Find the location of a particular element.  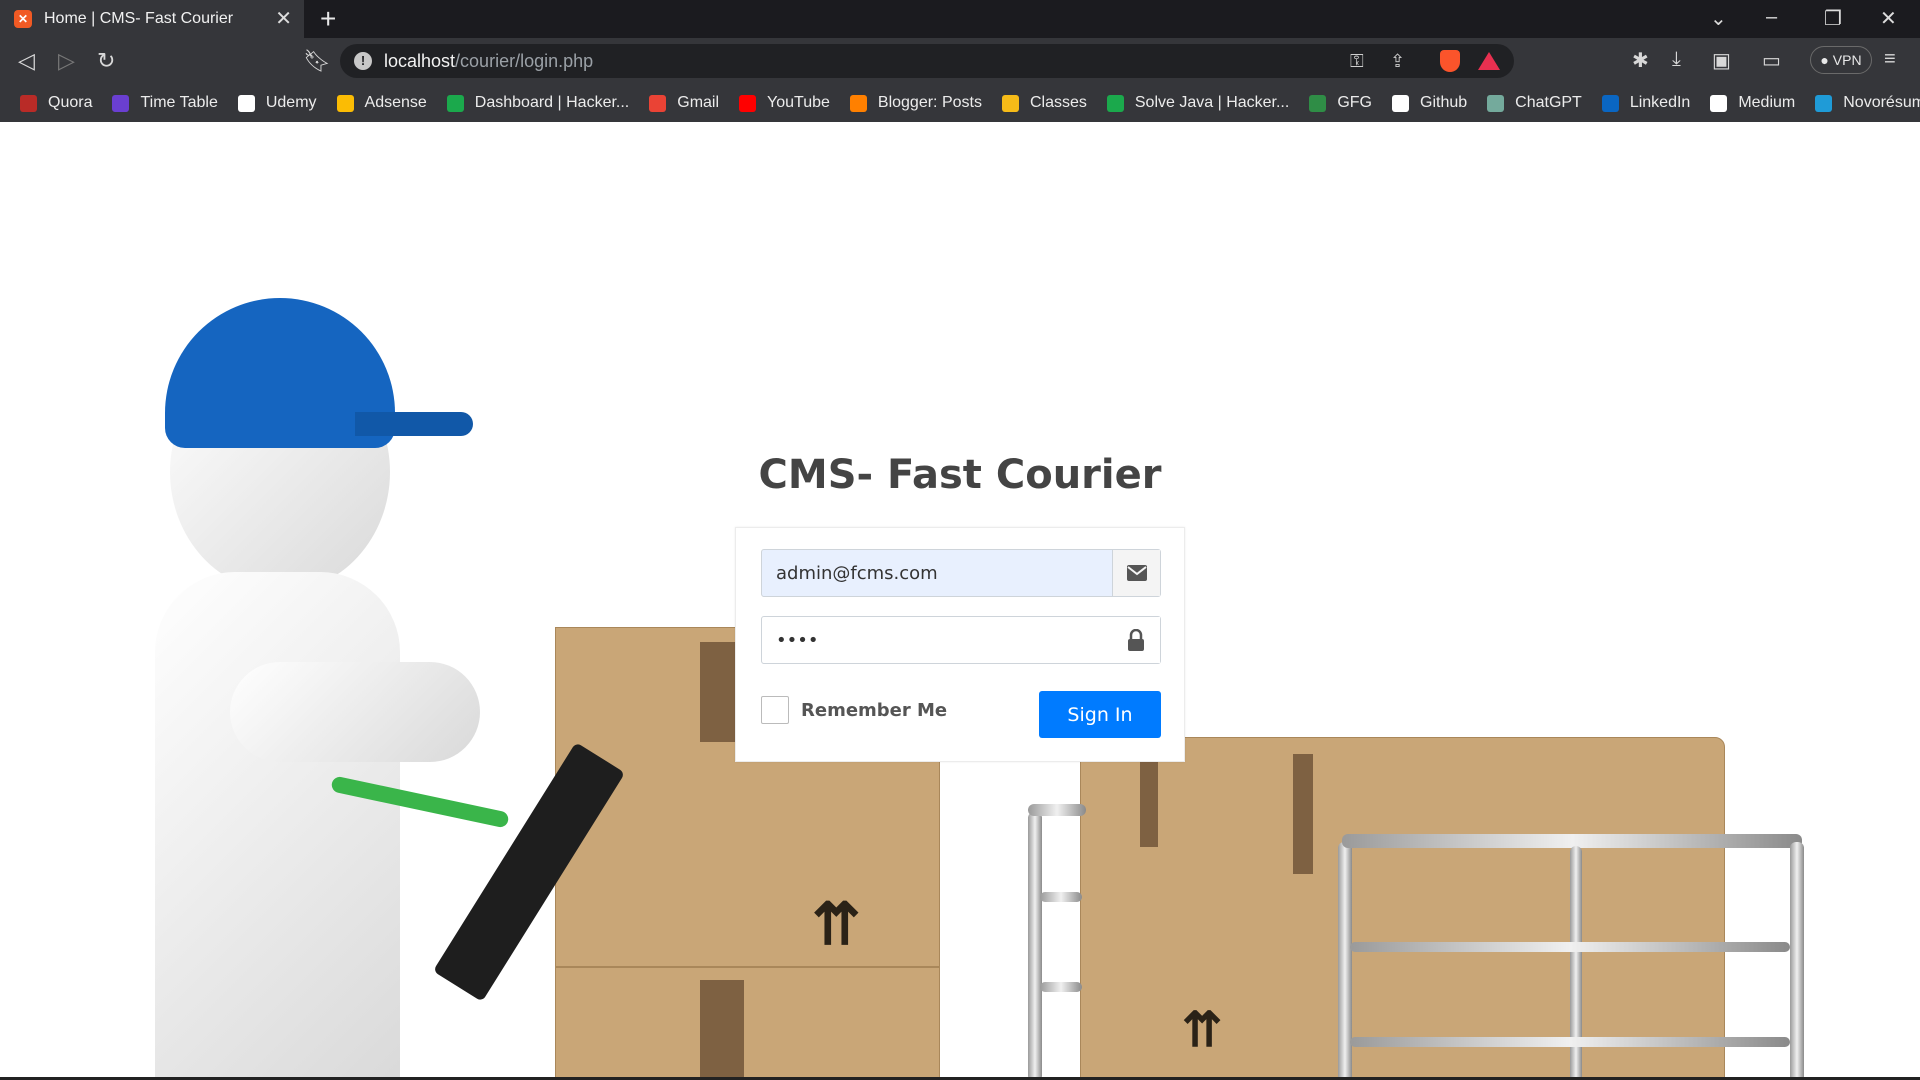

bookmark-item: YouTube is located at coordinates (784, 103).